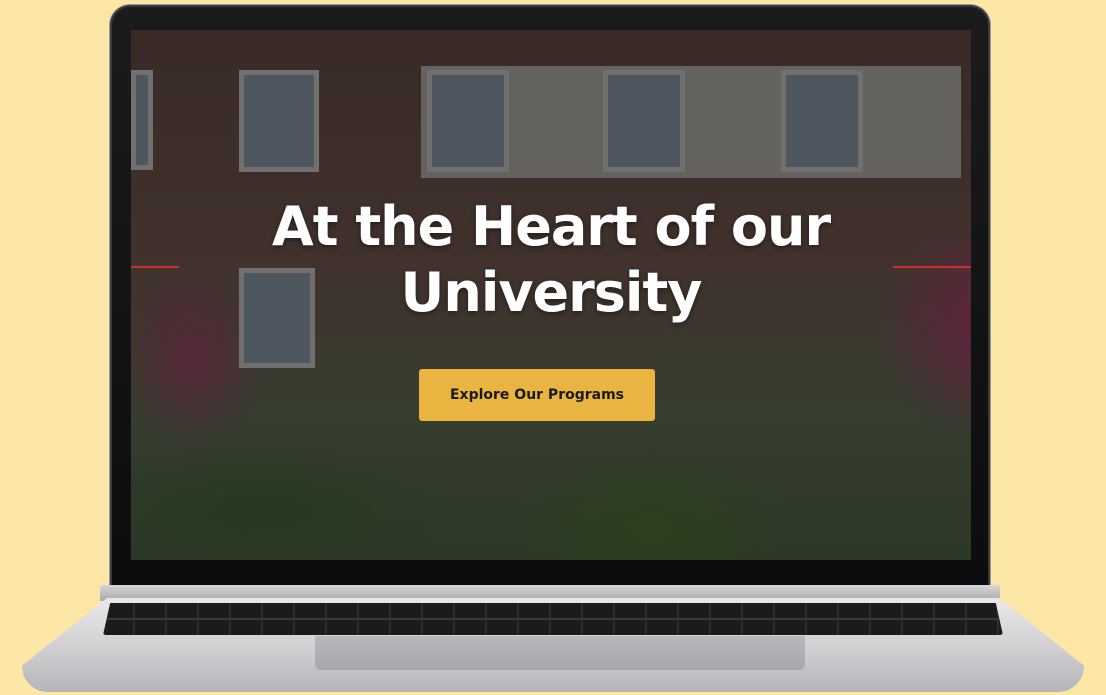  Describe the element at coordinates (560, 653) in the screenshot. I see `trackpad` at that location.